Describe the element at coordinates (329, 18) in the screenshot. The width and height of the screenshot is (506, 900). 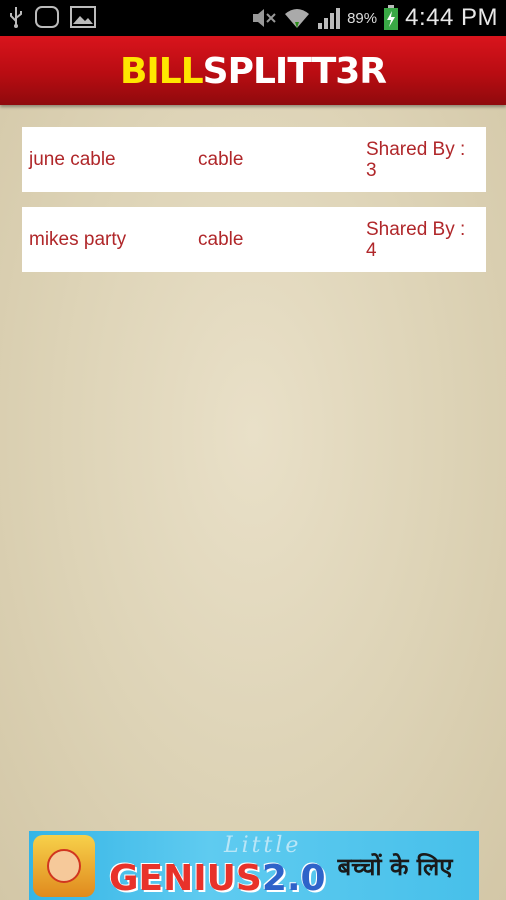
I see `signal-icon` at that location.